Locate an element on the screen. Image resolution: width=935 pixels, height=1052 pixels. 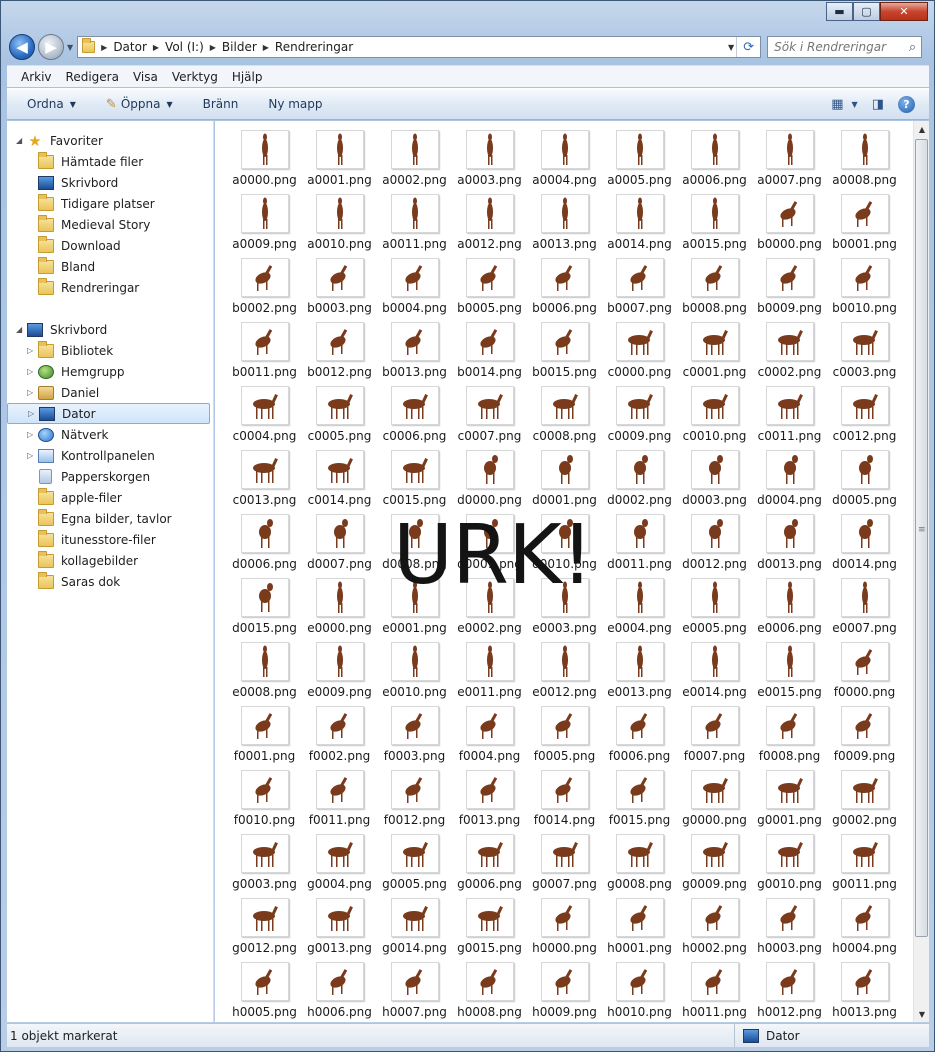
menu-visa: Visa is located at coordinates (145, 77).